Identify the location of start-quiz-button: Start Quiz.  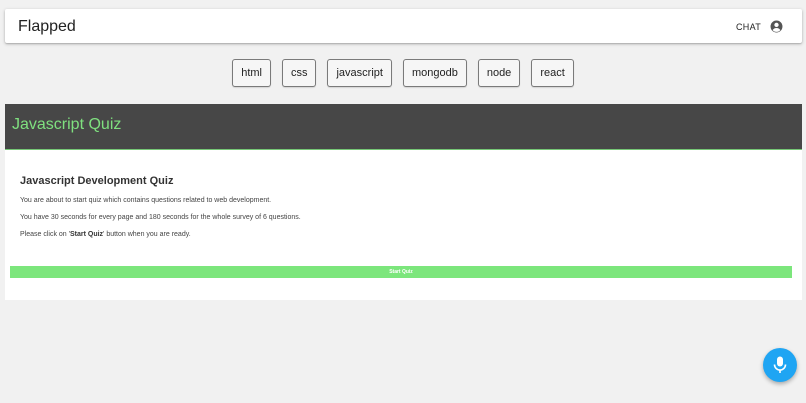
(401, 272).